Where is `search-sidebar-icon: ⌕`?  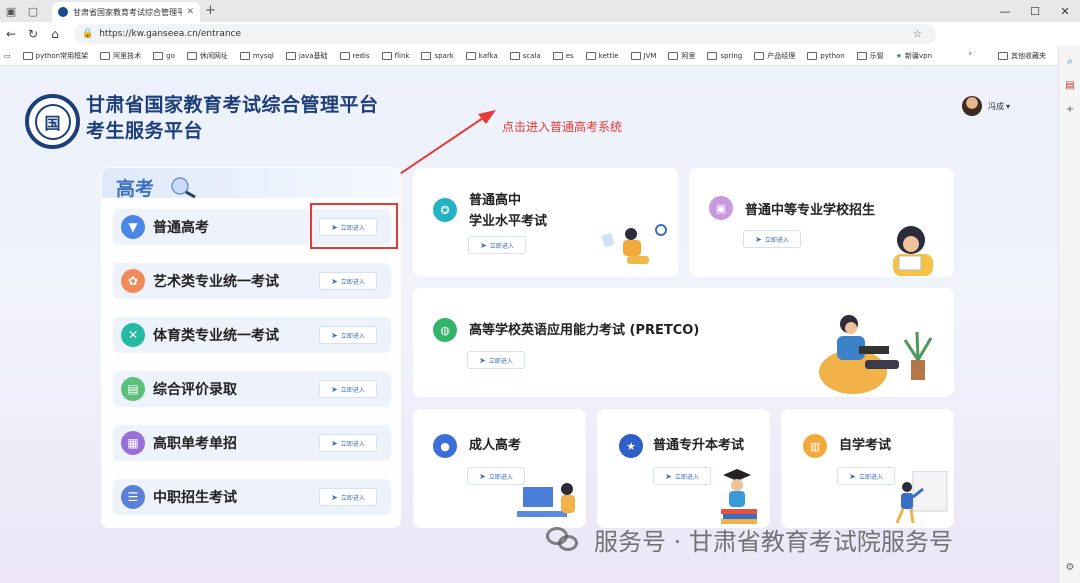 search-sidebar-icon: ⌕ is located at coordinates (1070, 61).